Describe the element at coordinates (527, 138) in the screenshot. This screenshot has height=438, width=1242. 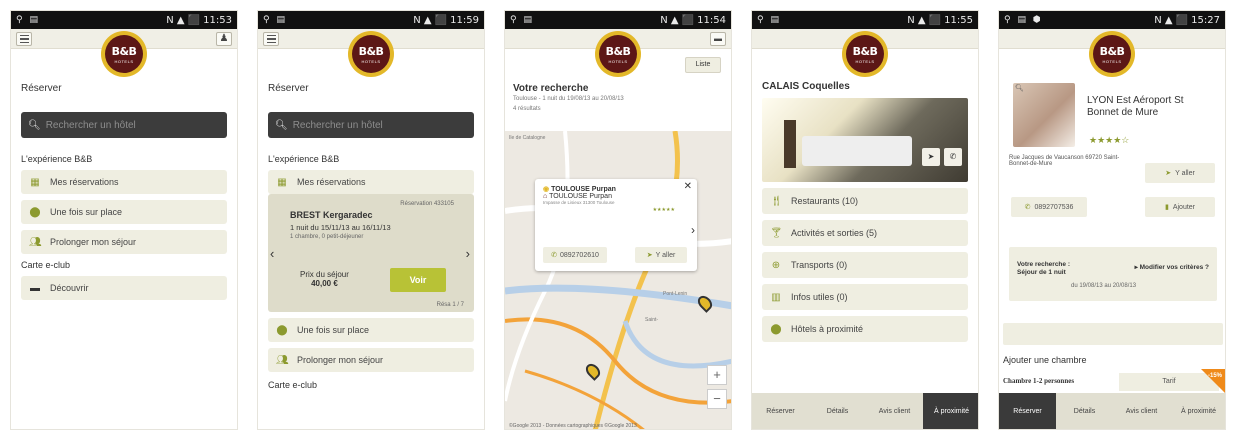
I see `map-label: Ile de Catalogne` at that location.